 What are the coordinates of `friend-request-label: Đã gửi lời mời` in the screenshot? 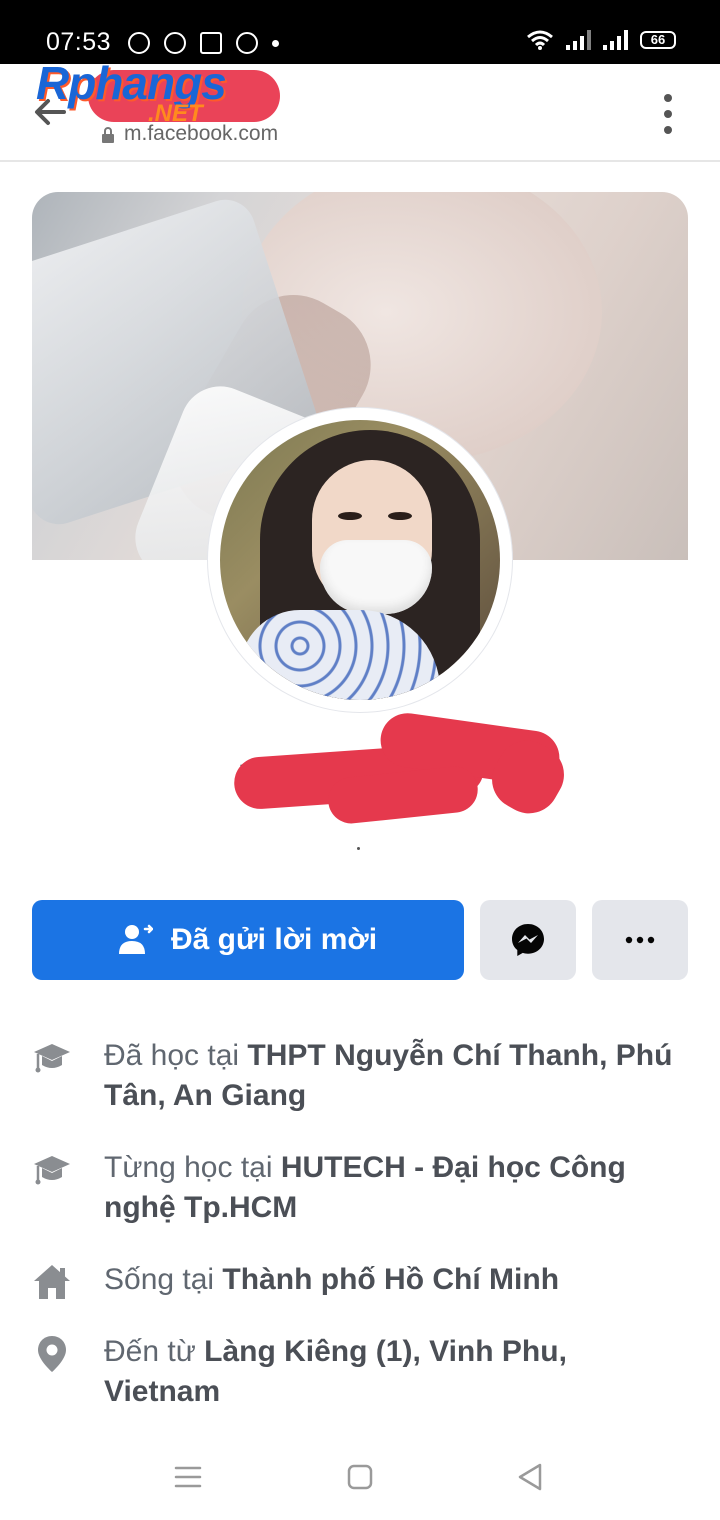 It's located at (274, 939).